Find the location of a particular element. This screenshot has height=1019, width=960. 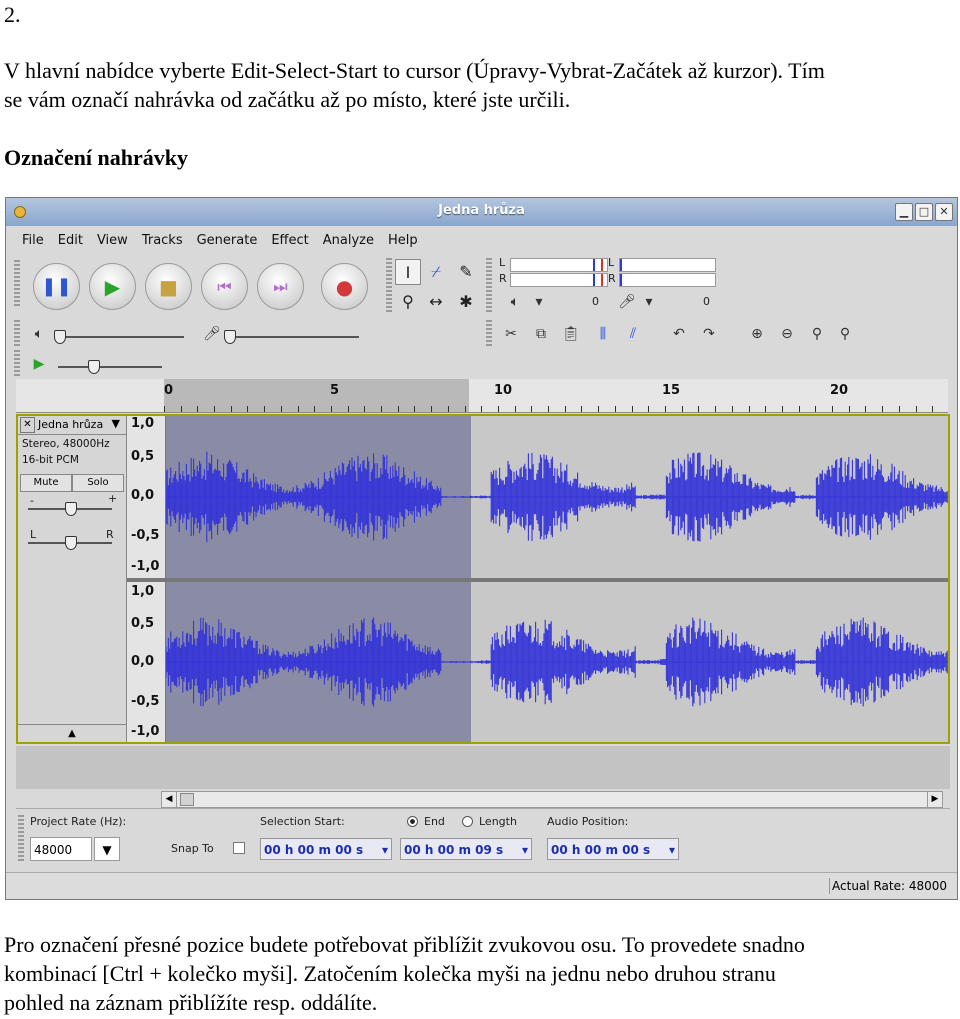

toolbar-grip is located at coordinates (17, 284).